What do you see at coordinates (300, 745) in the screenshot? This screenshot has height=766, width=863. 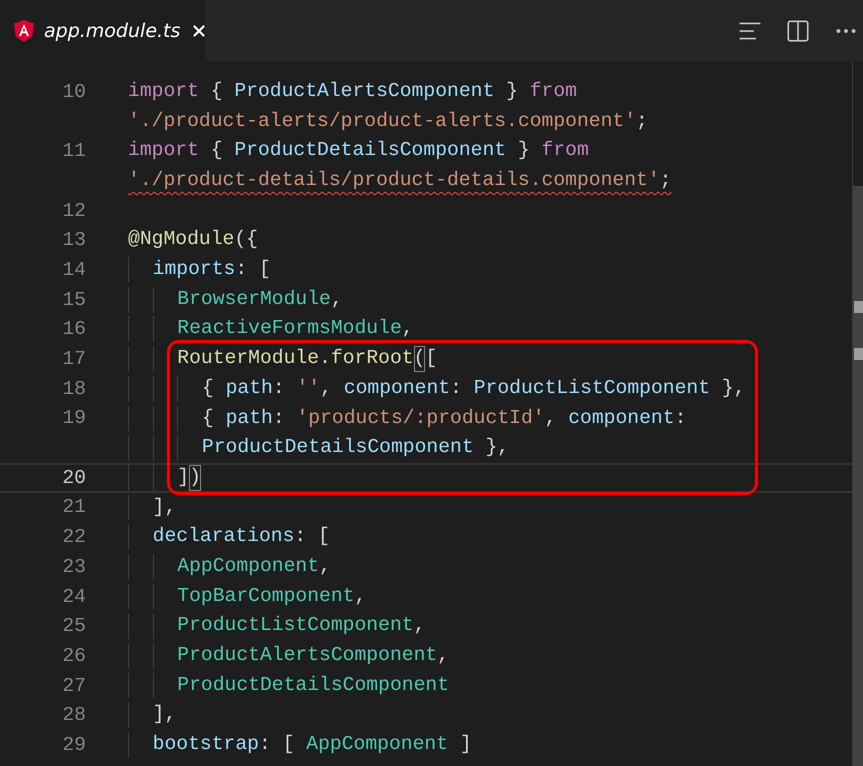 I see `code-line: bootstrap: [ AppComponent ]` at bounding box center [300, 745].